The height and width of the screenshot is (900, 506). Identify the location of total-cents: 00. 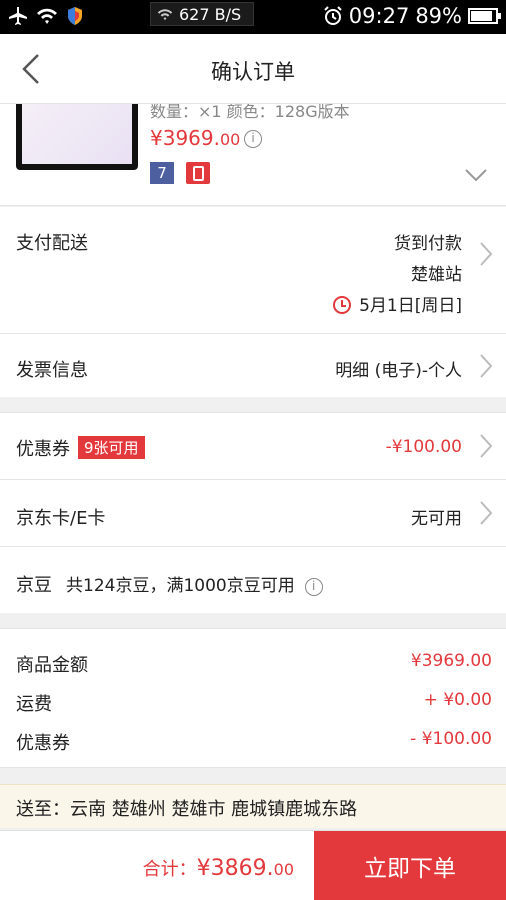
(283, 869).